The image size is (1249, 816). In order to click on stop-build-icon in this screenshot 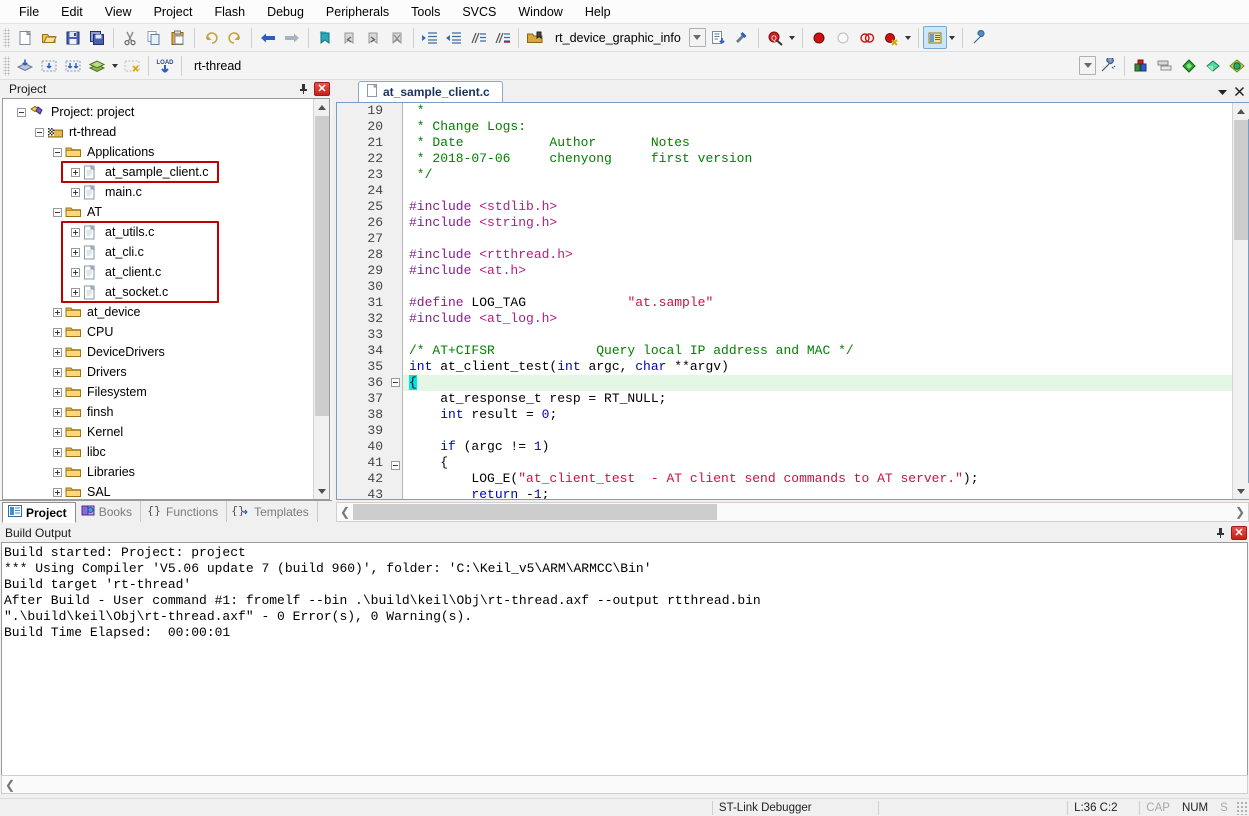, I will do `click(132, 65)`.